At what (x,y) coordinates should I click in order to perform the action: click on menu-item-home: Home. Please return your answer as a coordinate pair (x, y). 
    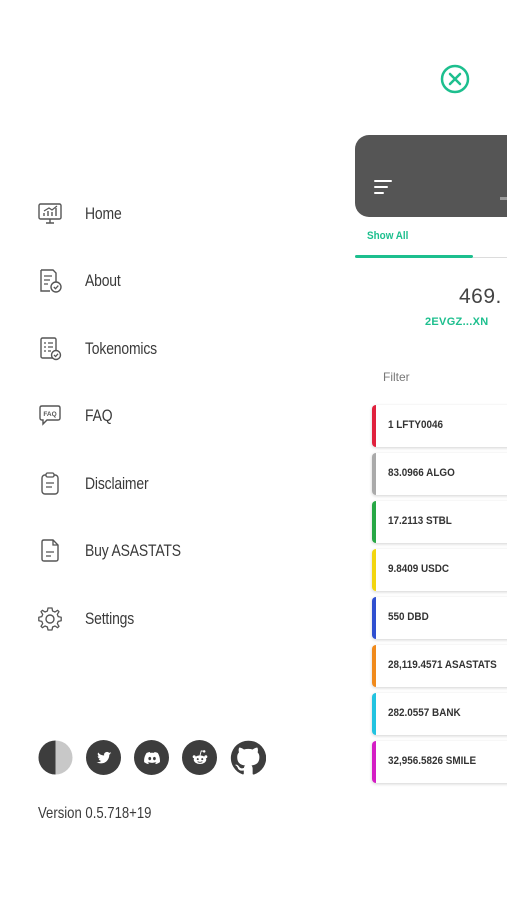
    Looking at the image, I should click on (119, 214).